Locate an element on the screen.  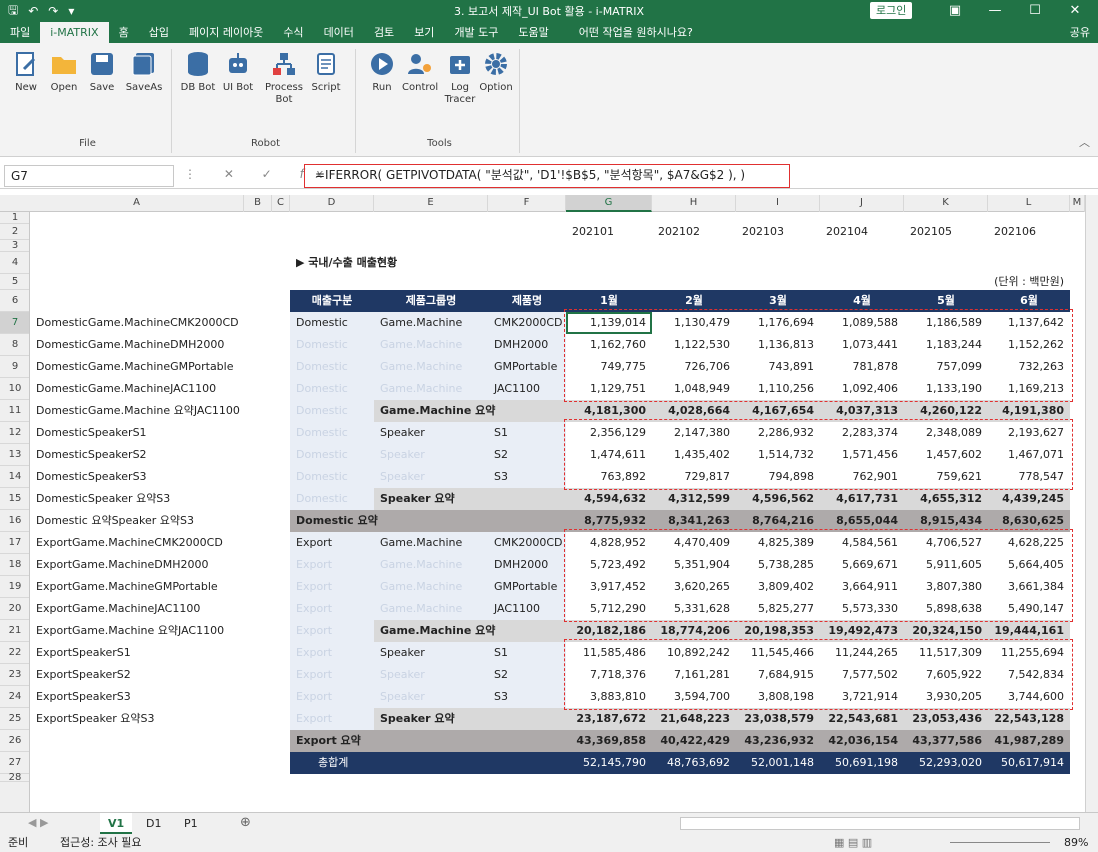
value-cell: 11,545,466 is located at coordinates (778, 653).